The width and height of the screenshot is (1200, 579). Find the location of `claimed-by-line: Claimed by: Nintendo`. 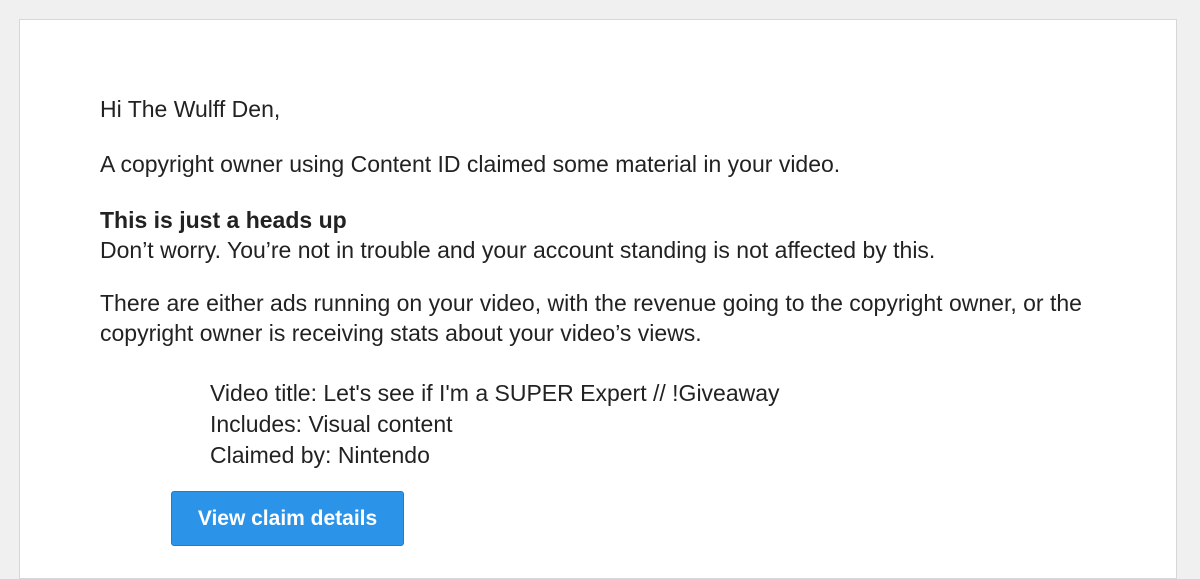

claimed-by-line: Claimed by: Nintendo is located at coordinates (320, 455).